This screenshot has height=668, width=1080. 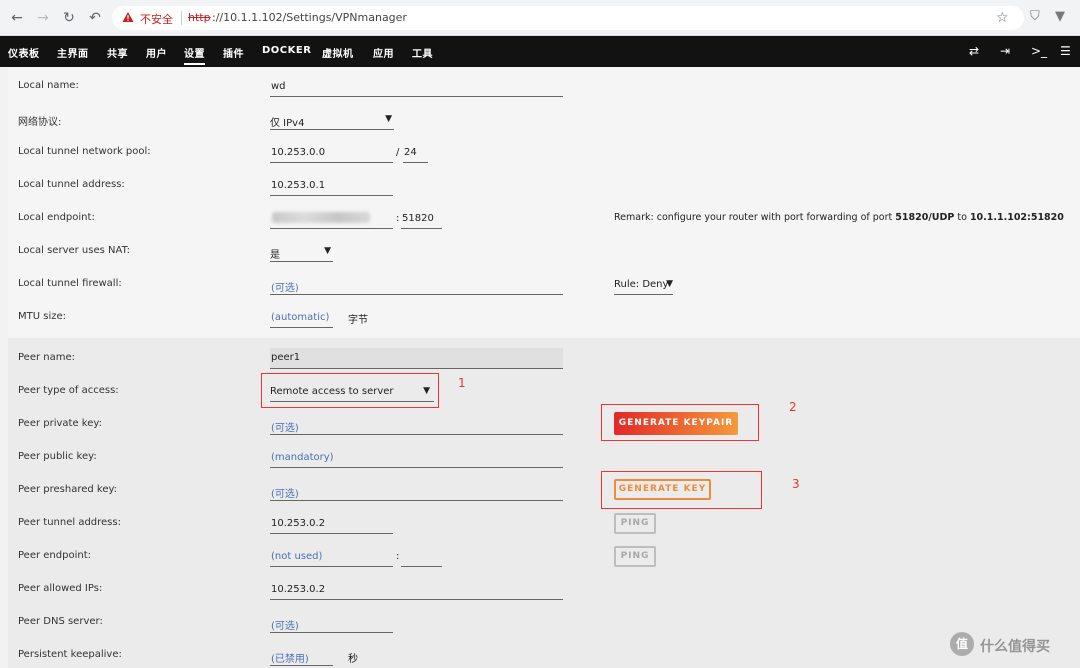 What do you see at coordinates (70, 283) in the screenshot?
I see `firewall-label: Local tunnel firewall:` at bounding box center [70, 283].